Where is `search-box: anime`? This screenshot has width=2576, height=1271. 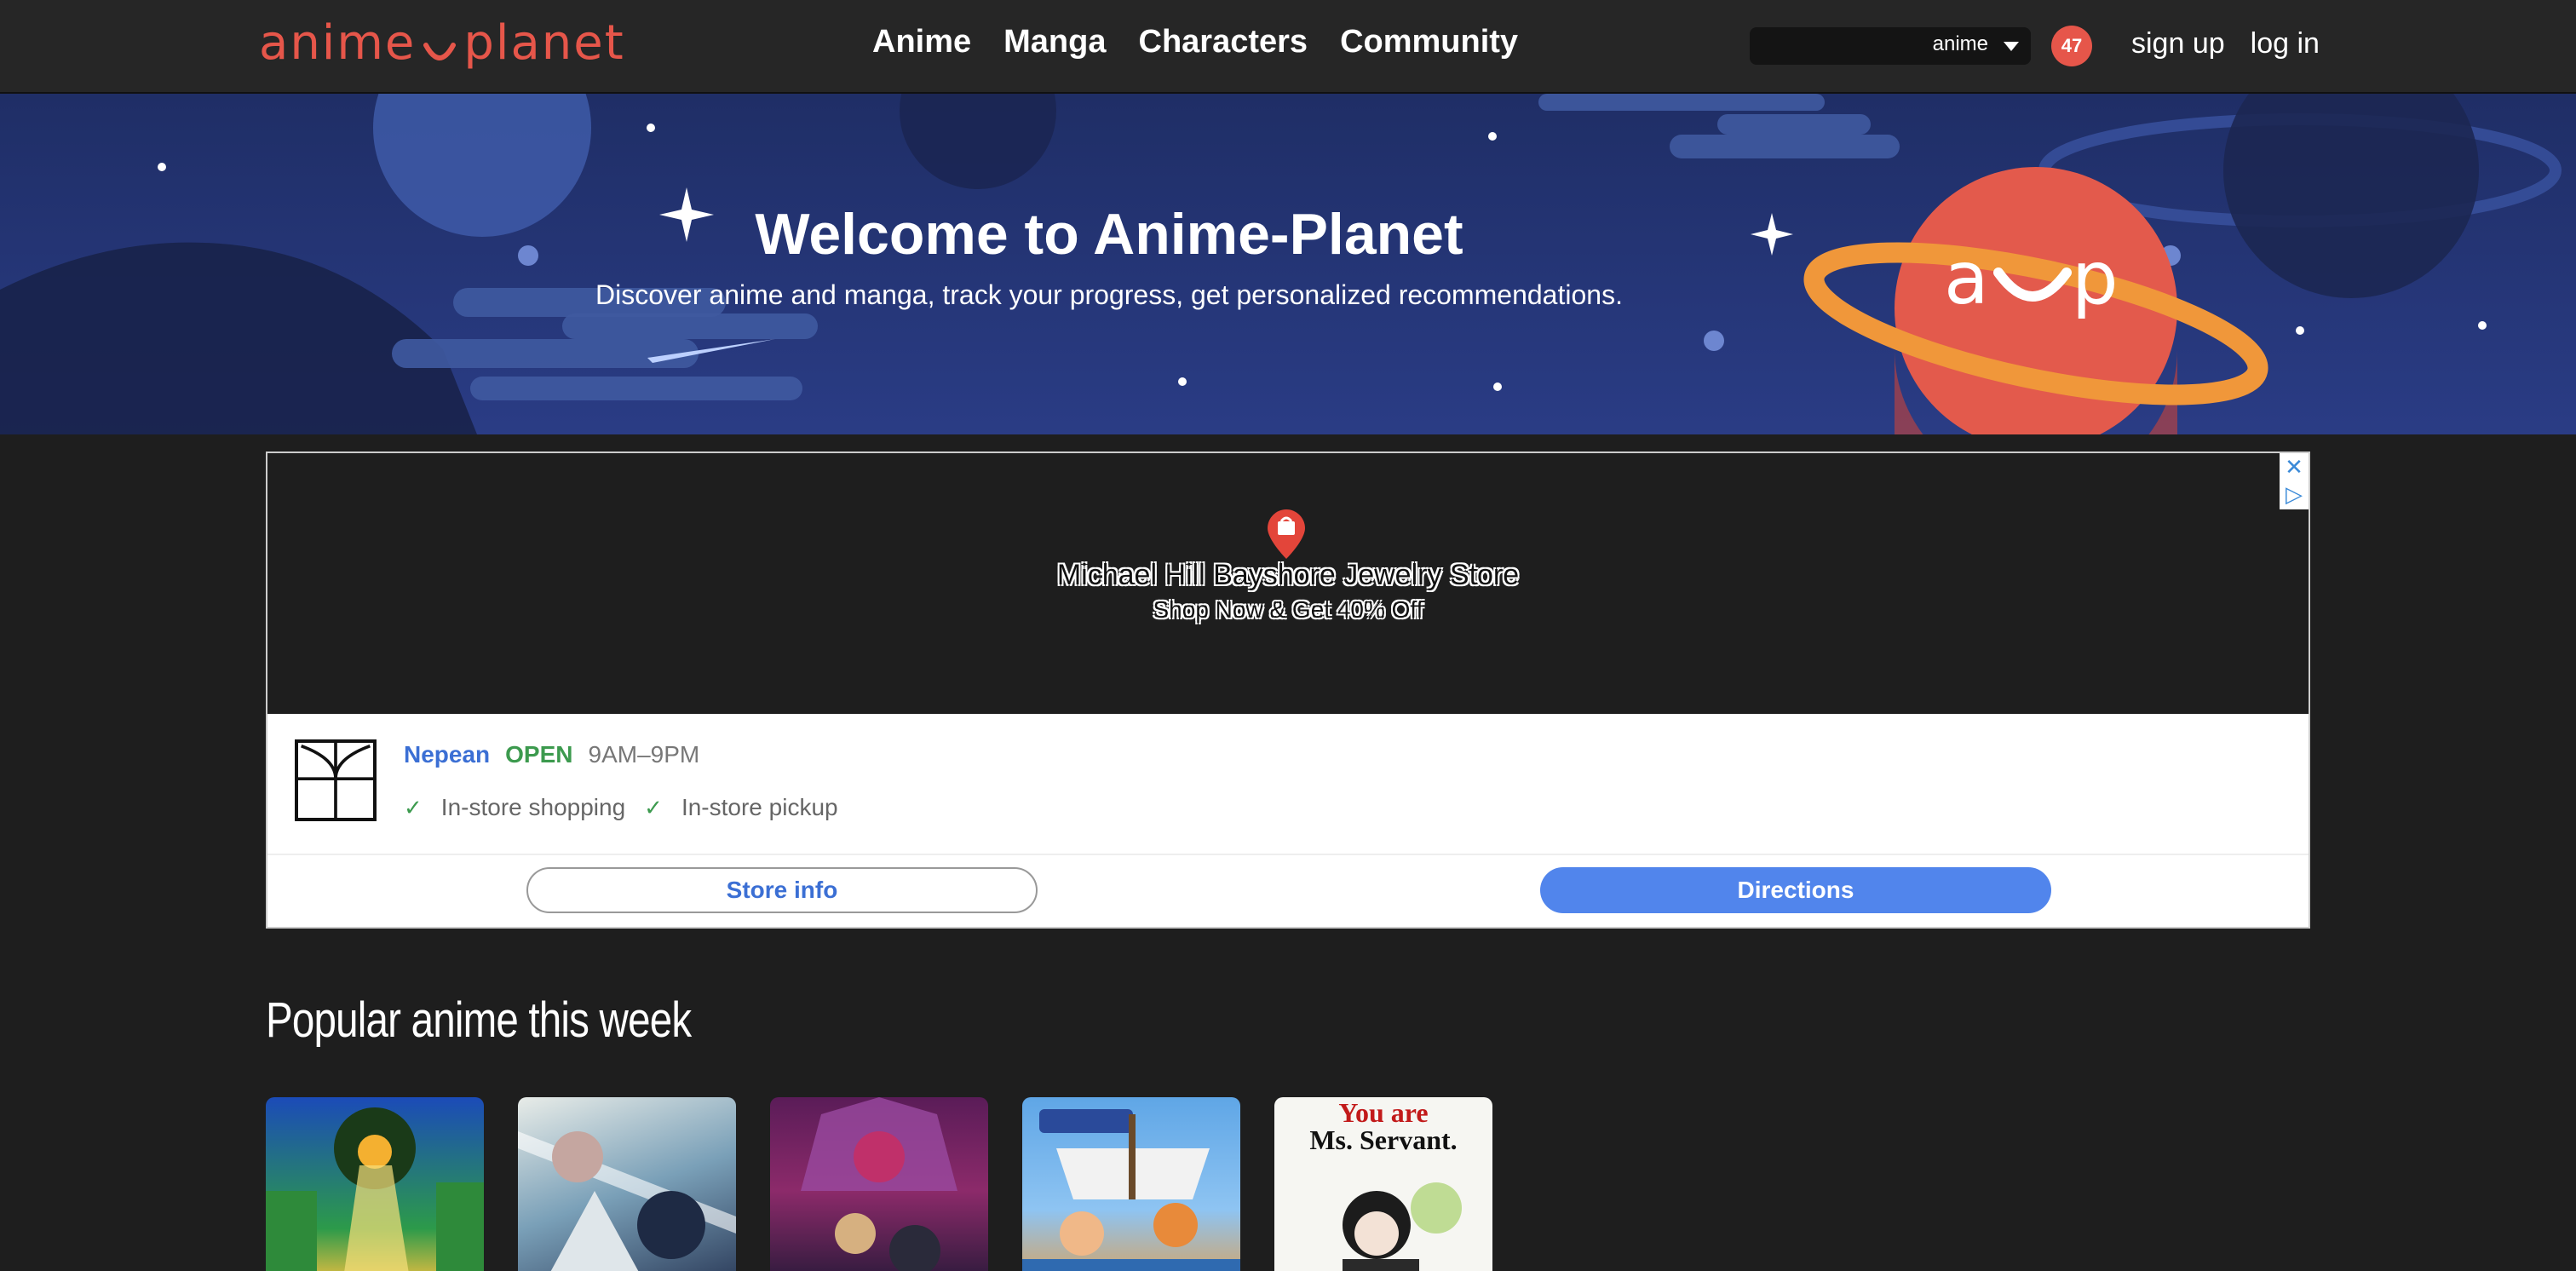 search-box: anime is located at coordinates (1891, 46).